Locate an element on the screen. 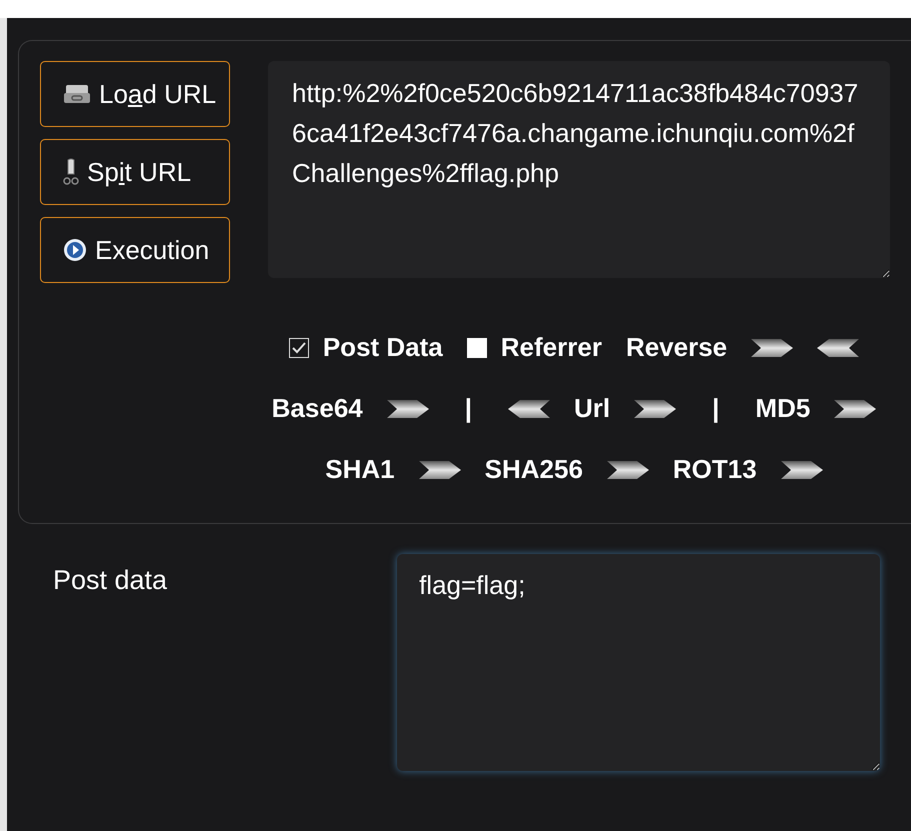  encoding-label: Reverse is located at coordinates (677, 347).